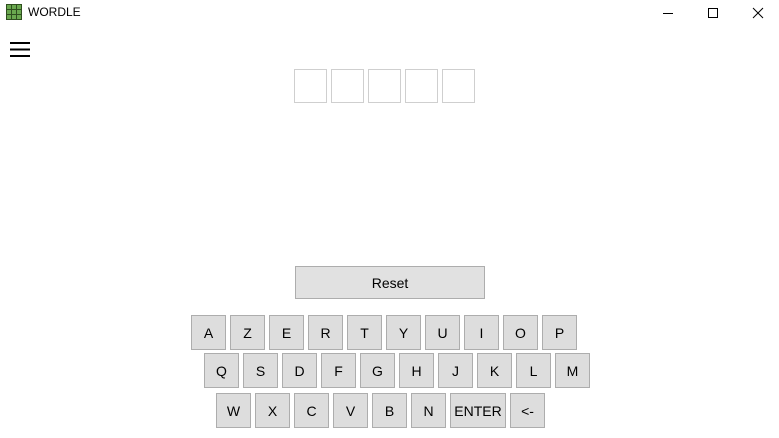 The image size is (779, 438). Describe the element at coordinates (428, 410) in the screenshot. I see `key-n: N` at that location.